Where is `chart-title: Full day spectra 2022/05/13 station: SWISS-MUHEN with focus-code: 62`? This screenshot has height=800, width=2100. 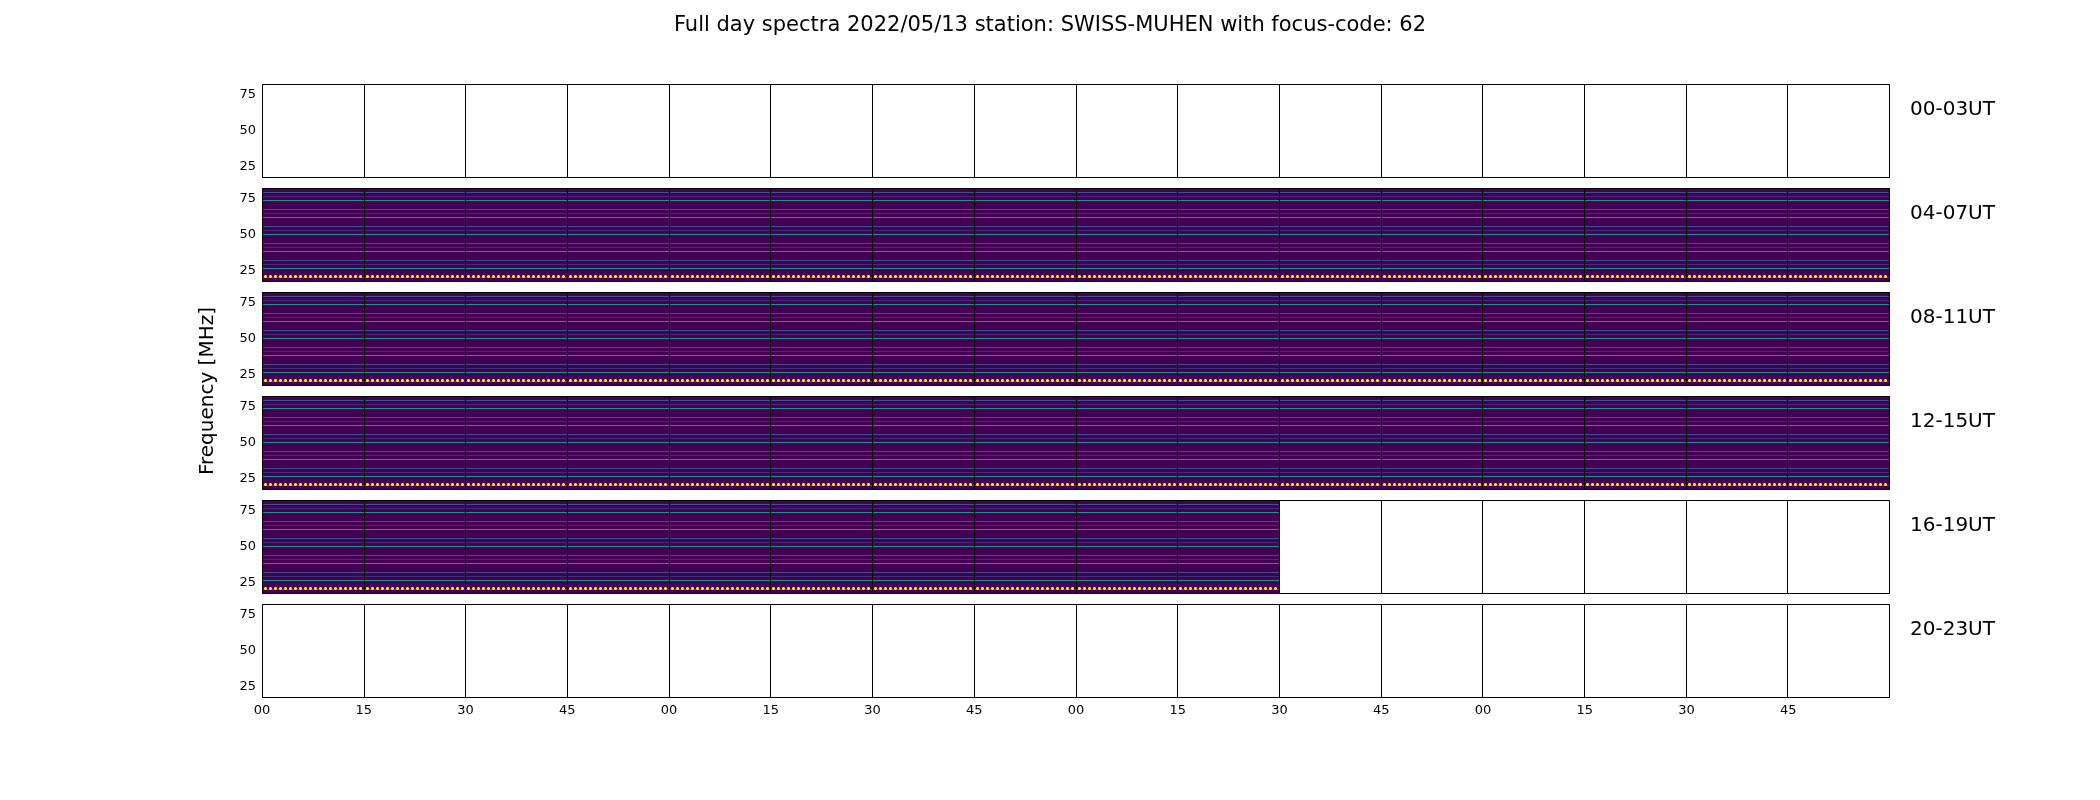
chart-title: Full day spectra 2022/05/13 station: SWISS-MUHEN with focus-code: 62 is located at coordinates (1050, 24).